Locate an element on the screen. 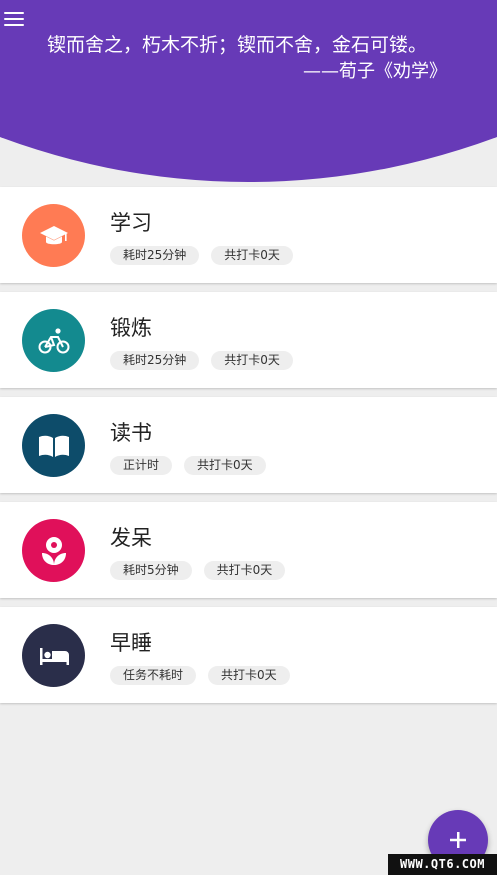  task-title: 发呆 is located at coordinates (131, 538).